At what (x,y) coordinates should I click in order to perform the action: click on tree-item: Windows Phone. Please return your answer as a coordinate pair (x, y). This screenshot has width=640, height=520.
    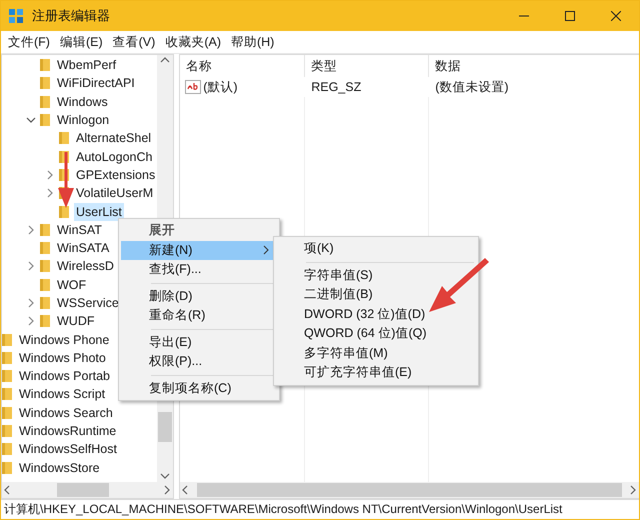
    Looking at the image, I should click on (64, 339).